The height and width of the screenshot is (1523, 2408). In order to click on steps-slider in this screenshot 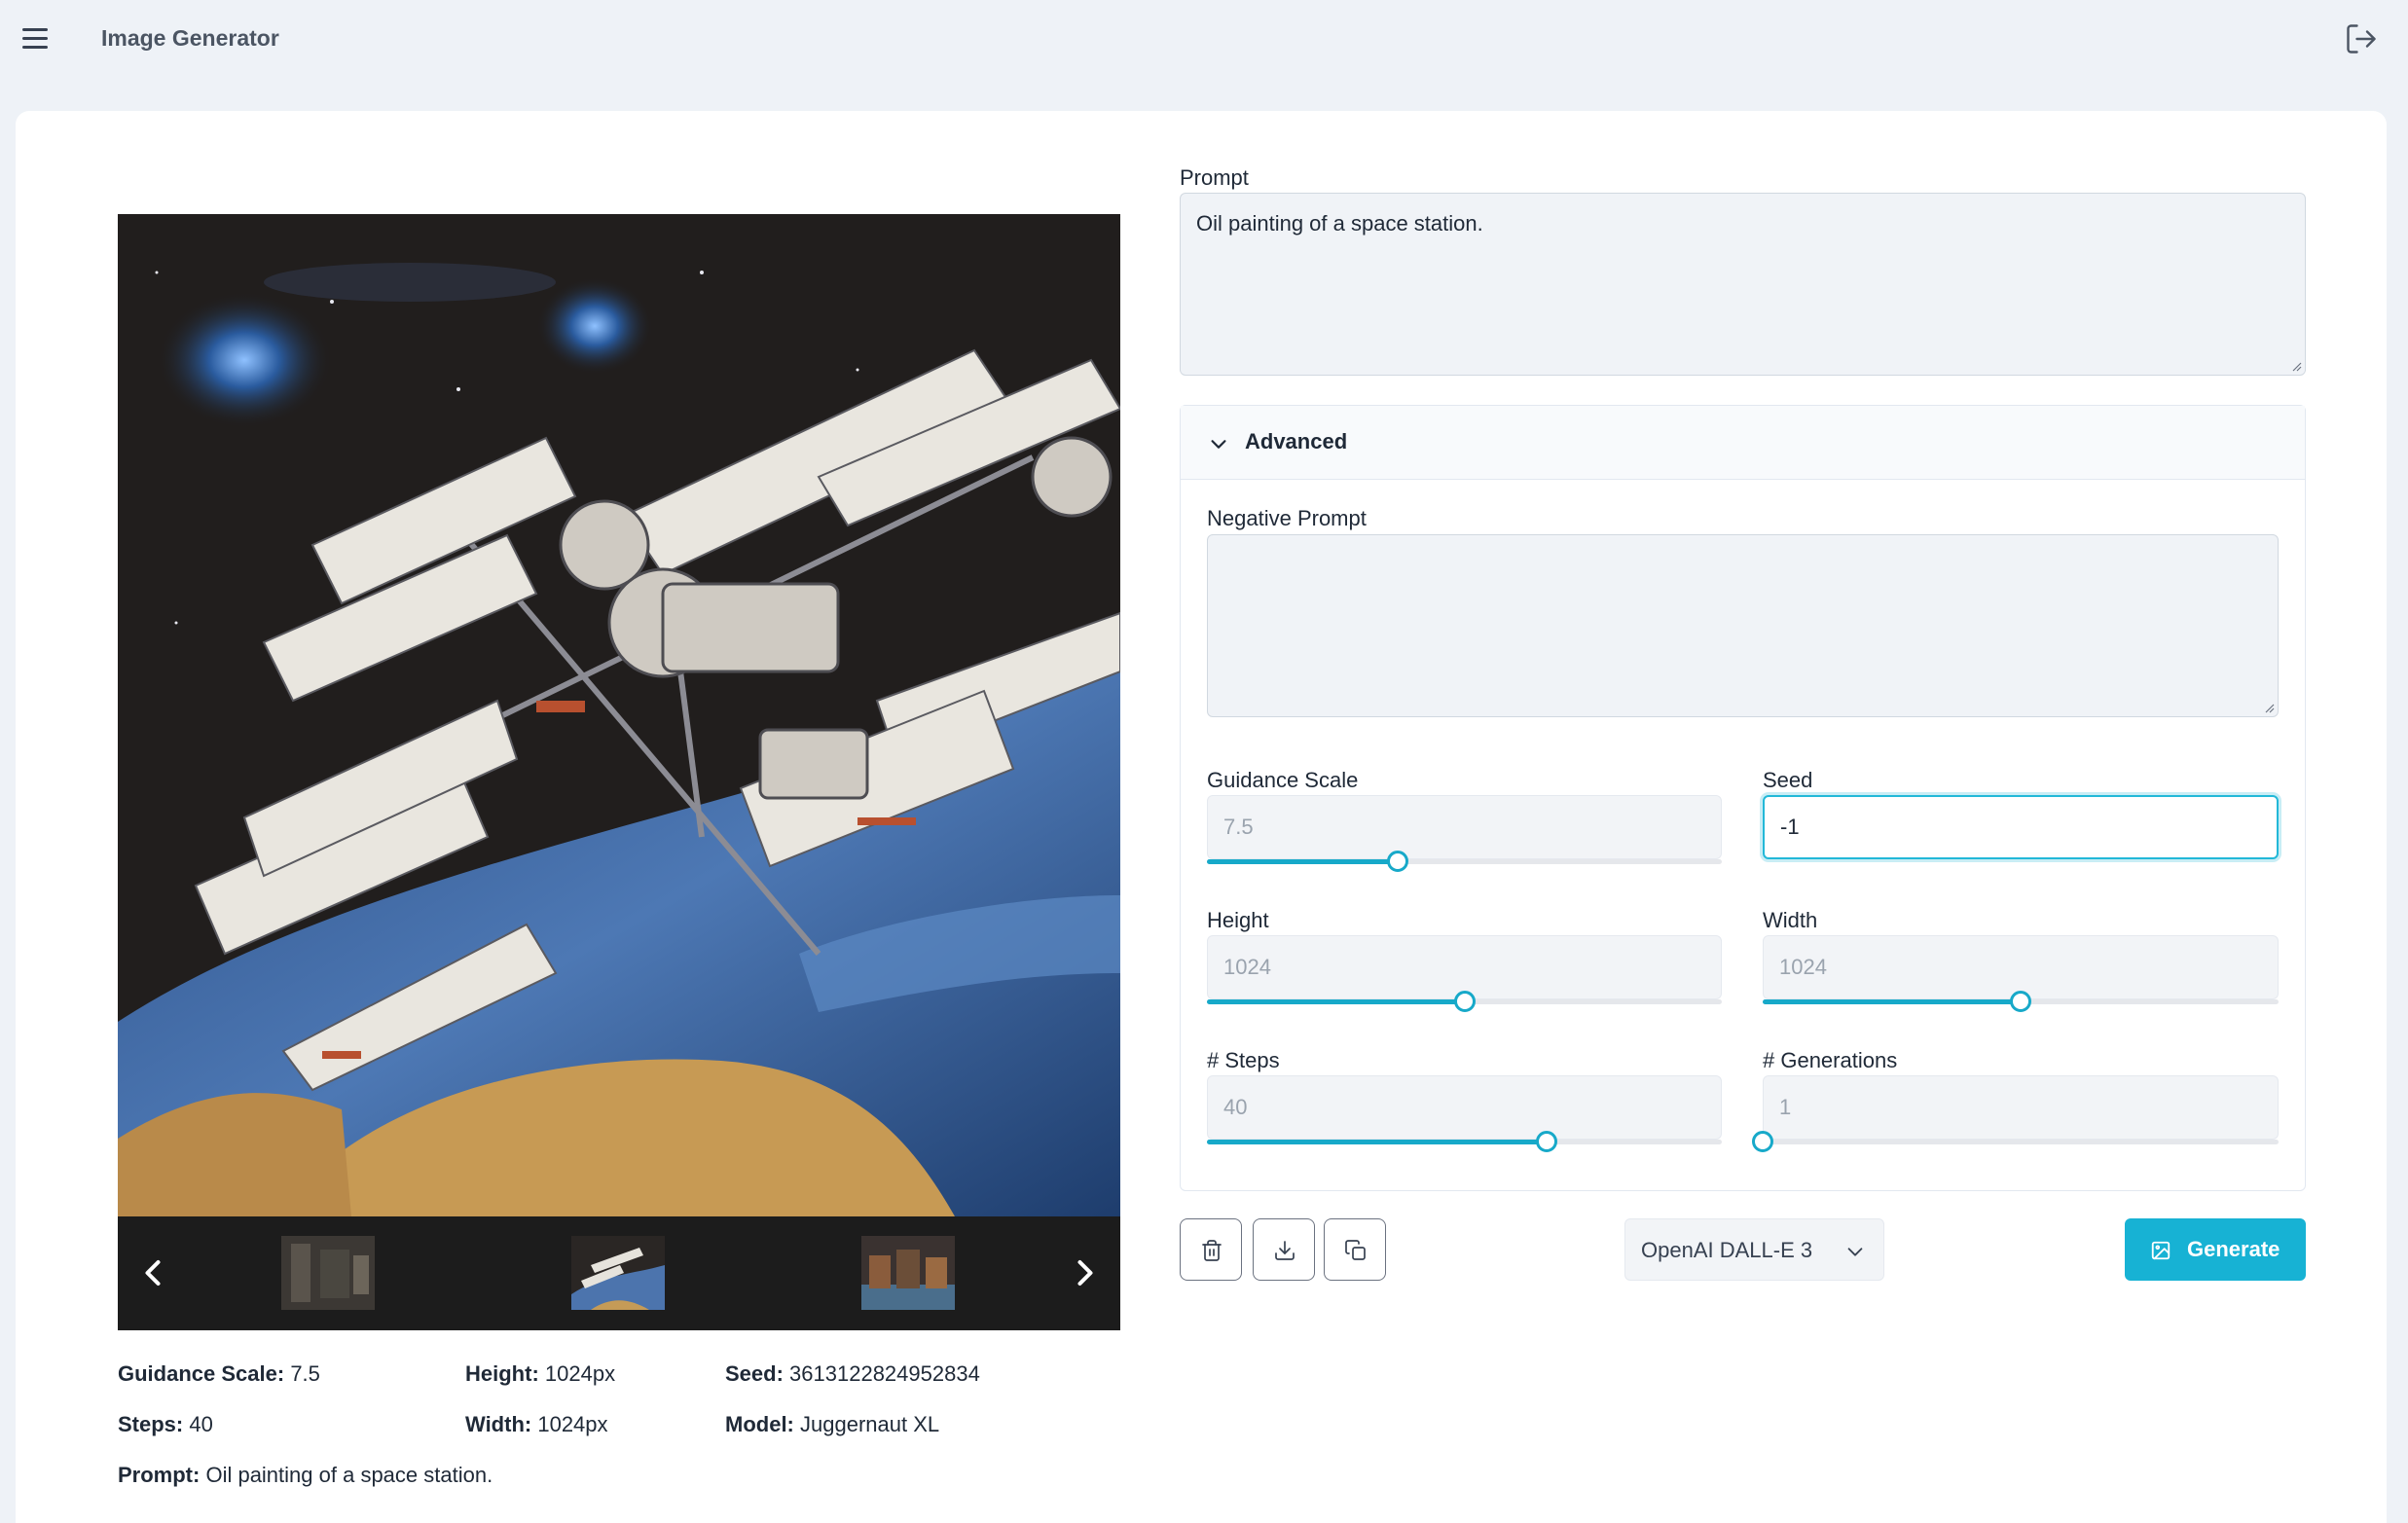, I will do `click(1464, 1141)`.